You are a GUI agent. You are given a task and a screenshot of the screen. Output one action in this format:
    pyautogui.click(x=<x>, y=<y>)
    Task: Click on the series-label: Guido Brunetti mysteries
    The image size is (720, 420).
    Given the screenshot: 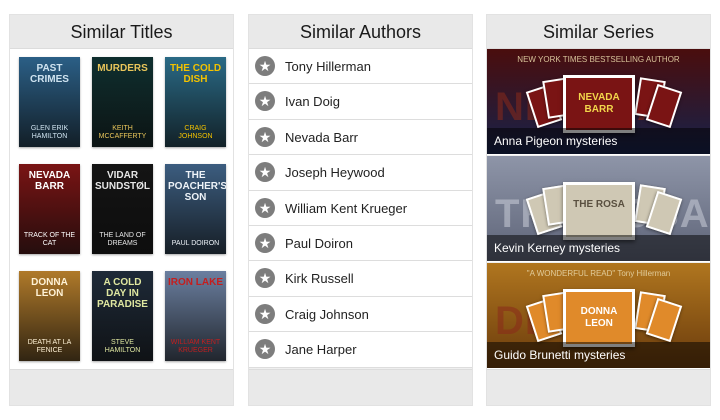 What is the action you would take?
    pyautogui.click(x=598, y=355)
    